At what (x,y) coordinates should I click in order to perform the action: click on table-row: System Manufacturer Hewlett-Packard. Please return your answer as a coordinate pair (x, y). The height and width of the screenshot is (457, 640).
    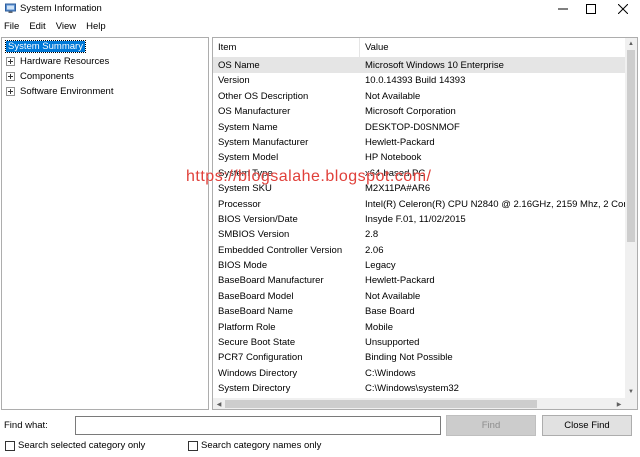
    Looking at the image, I should click on (419, 142).